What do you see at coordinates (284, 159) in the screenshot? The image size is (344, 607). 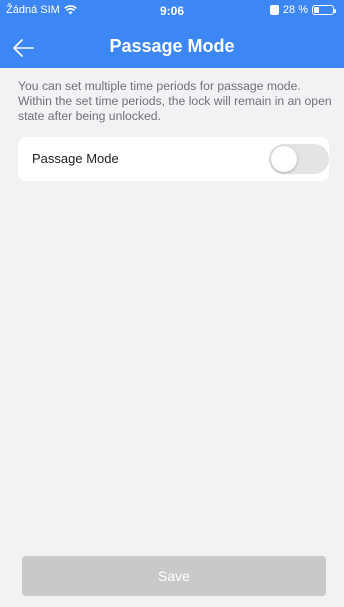 I see `toggle-knob` at bounding box center [284, 159].